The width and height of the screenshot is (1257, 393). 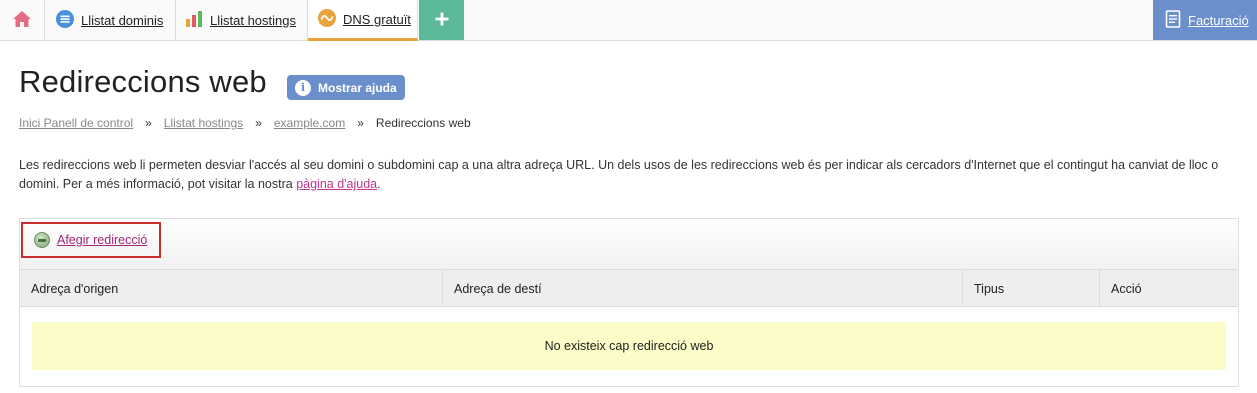 I want to click on plus-icon, so click(x=442, y=20).